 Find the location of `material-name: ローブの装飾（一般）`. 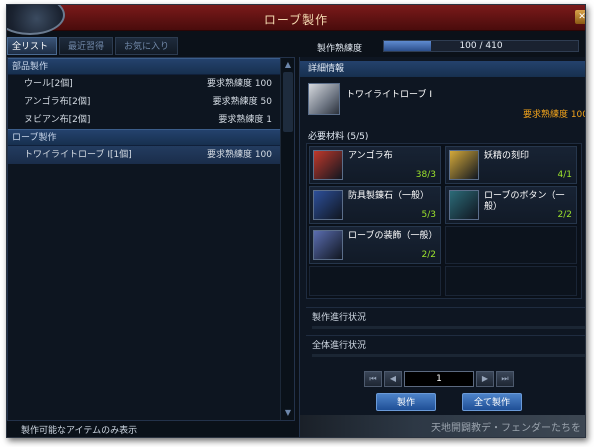

material-name: ローブの装飾（一般） is located at coordinates (393, 236).